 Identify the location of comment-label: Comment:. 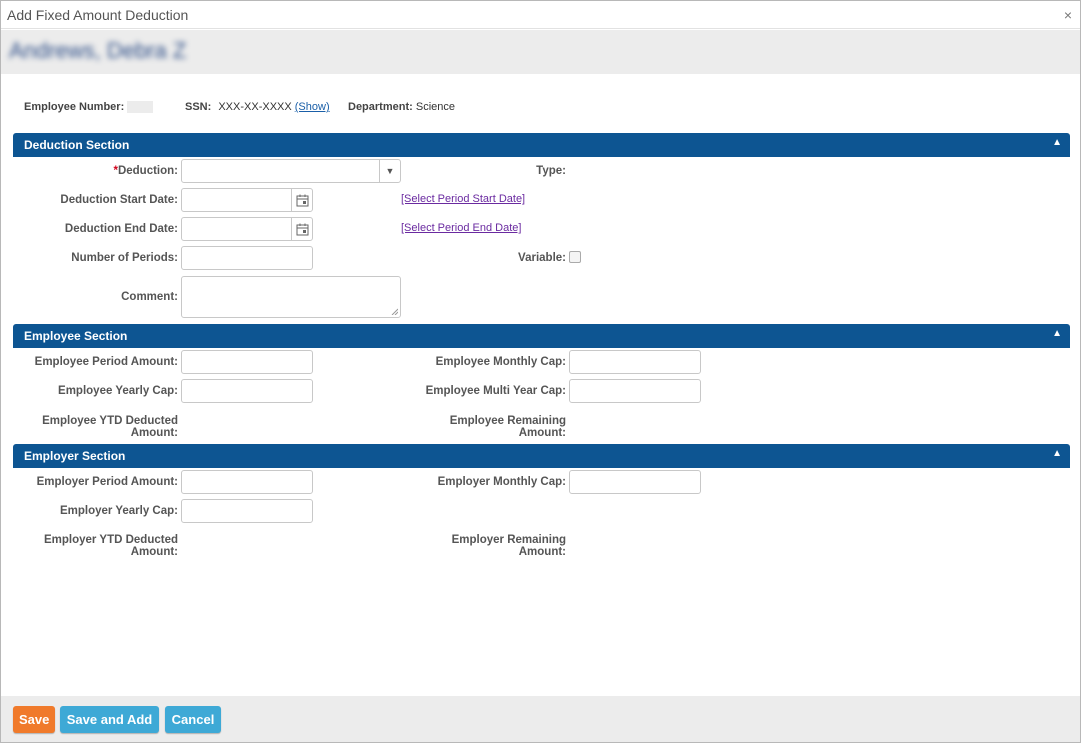
(149, 297).